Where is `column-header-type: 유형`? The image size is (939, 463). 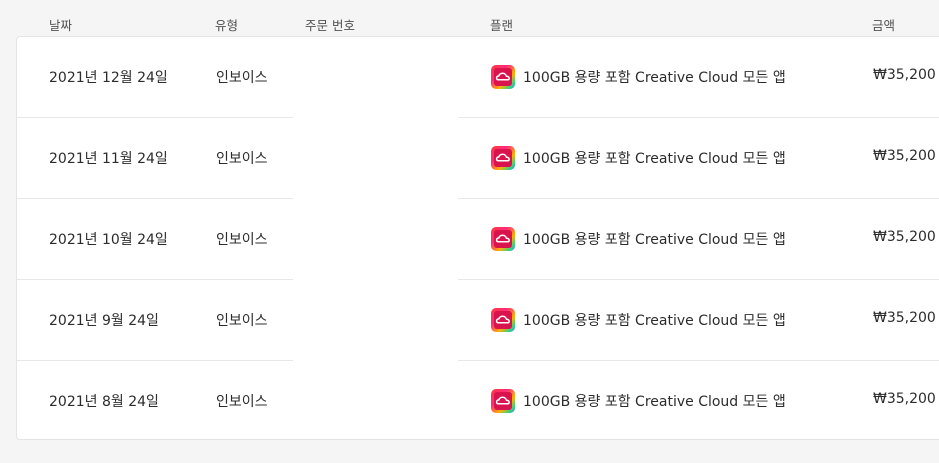 column-header-type: 유형 is located at coordinates (226, 24).